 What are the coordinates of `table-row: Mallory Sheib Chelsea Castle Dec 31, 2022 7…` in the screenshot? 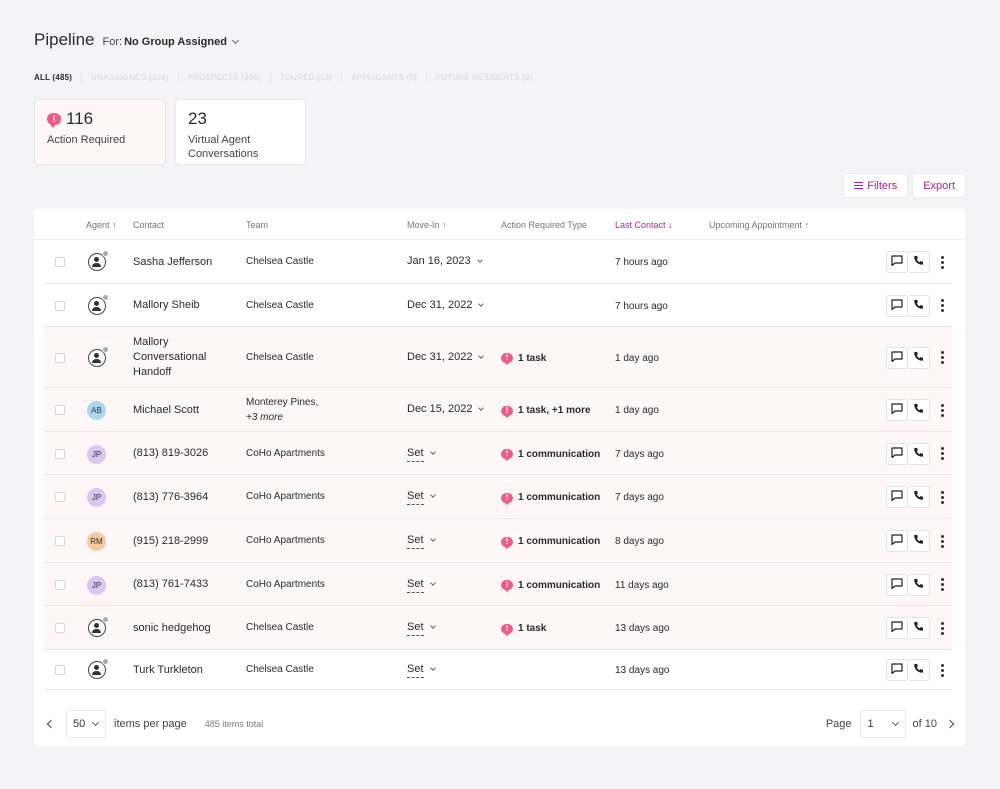 It's located at (498, 305).